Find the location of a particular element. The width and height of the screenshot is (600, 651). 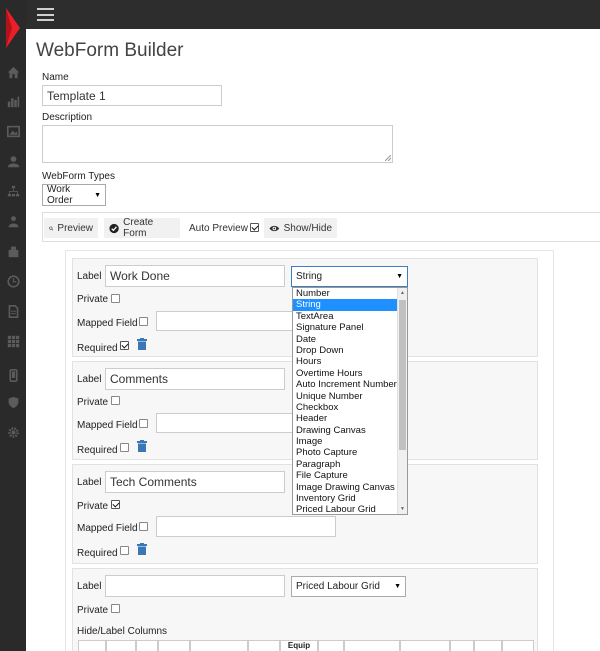

description-textarea is located at coordinates (217, 144).